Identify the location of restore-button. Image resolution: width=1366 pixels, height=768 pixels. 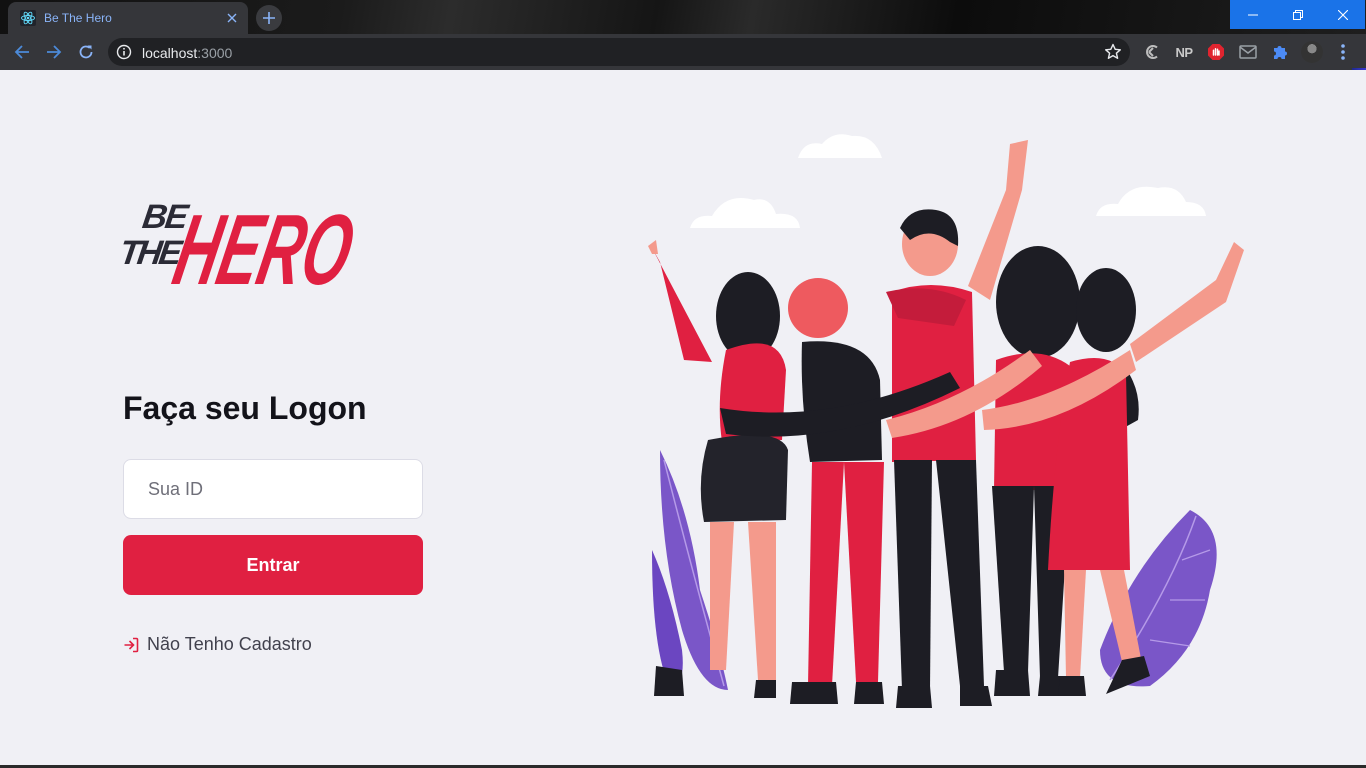
(1297, 14).